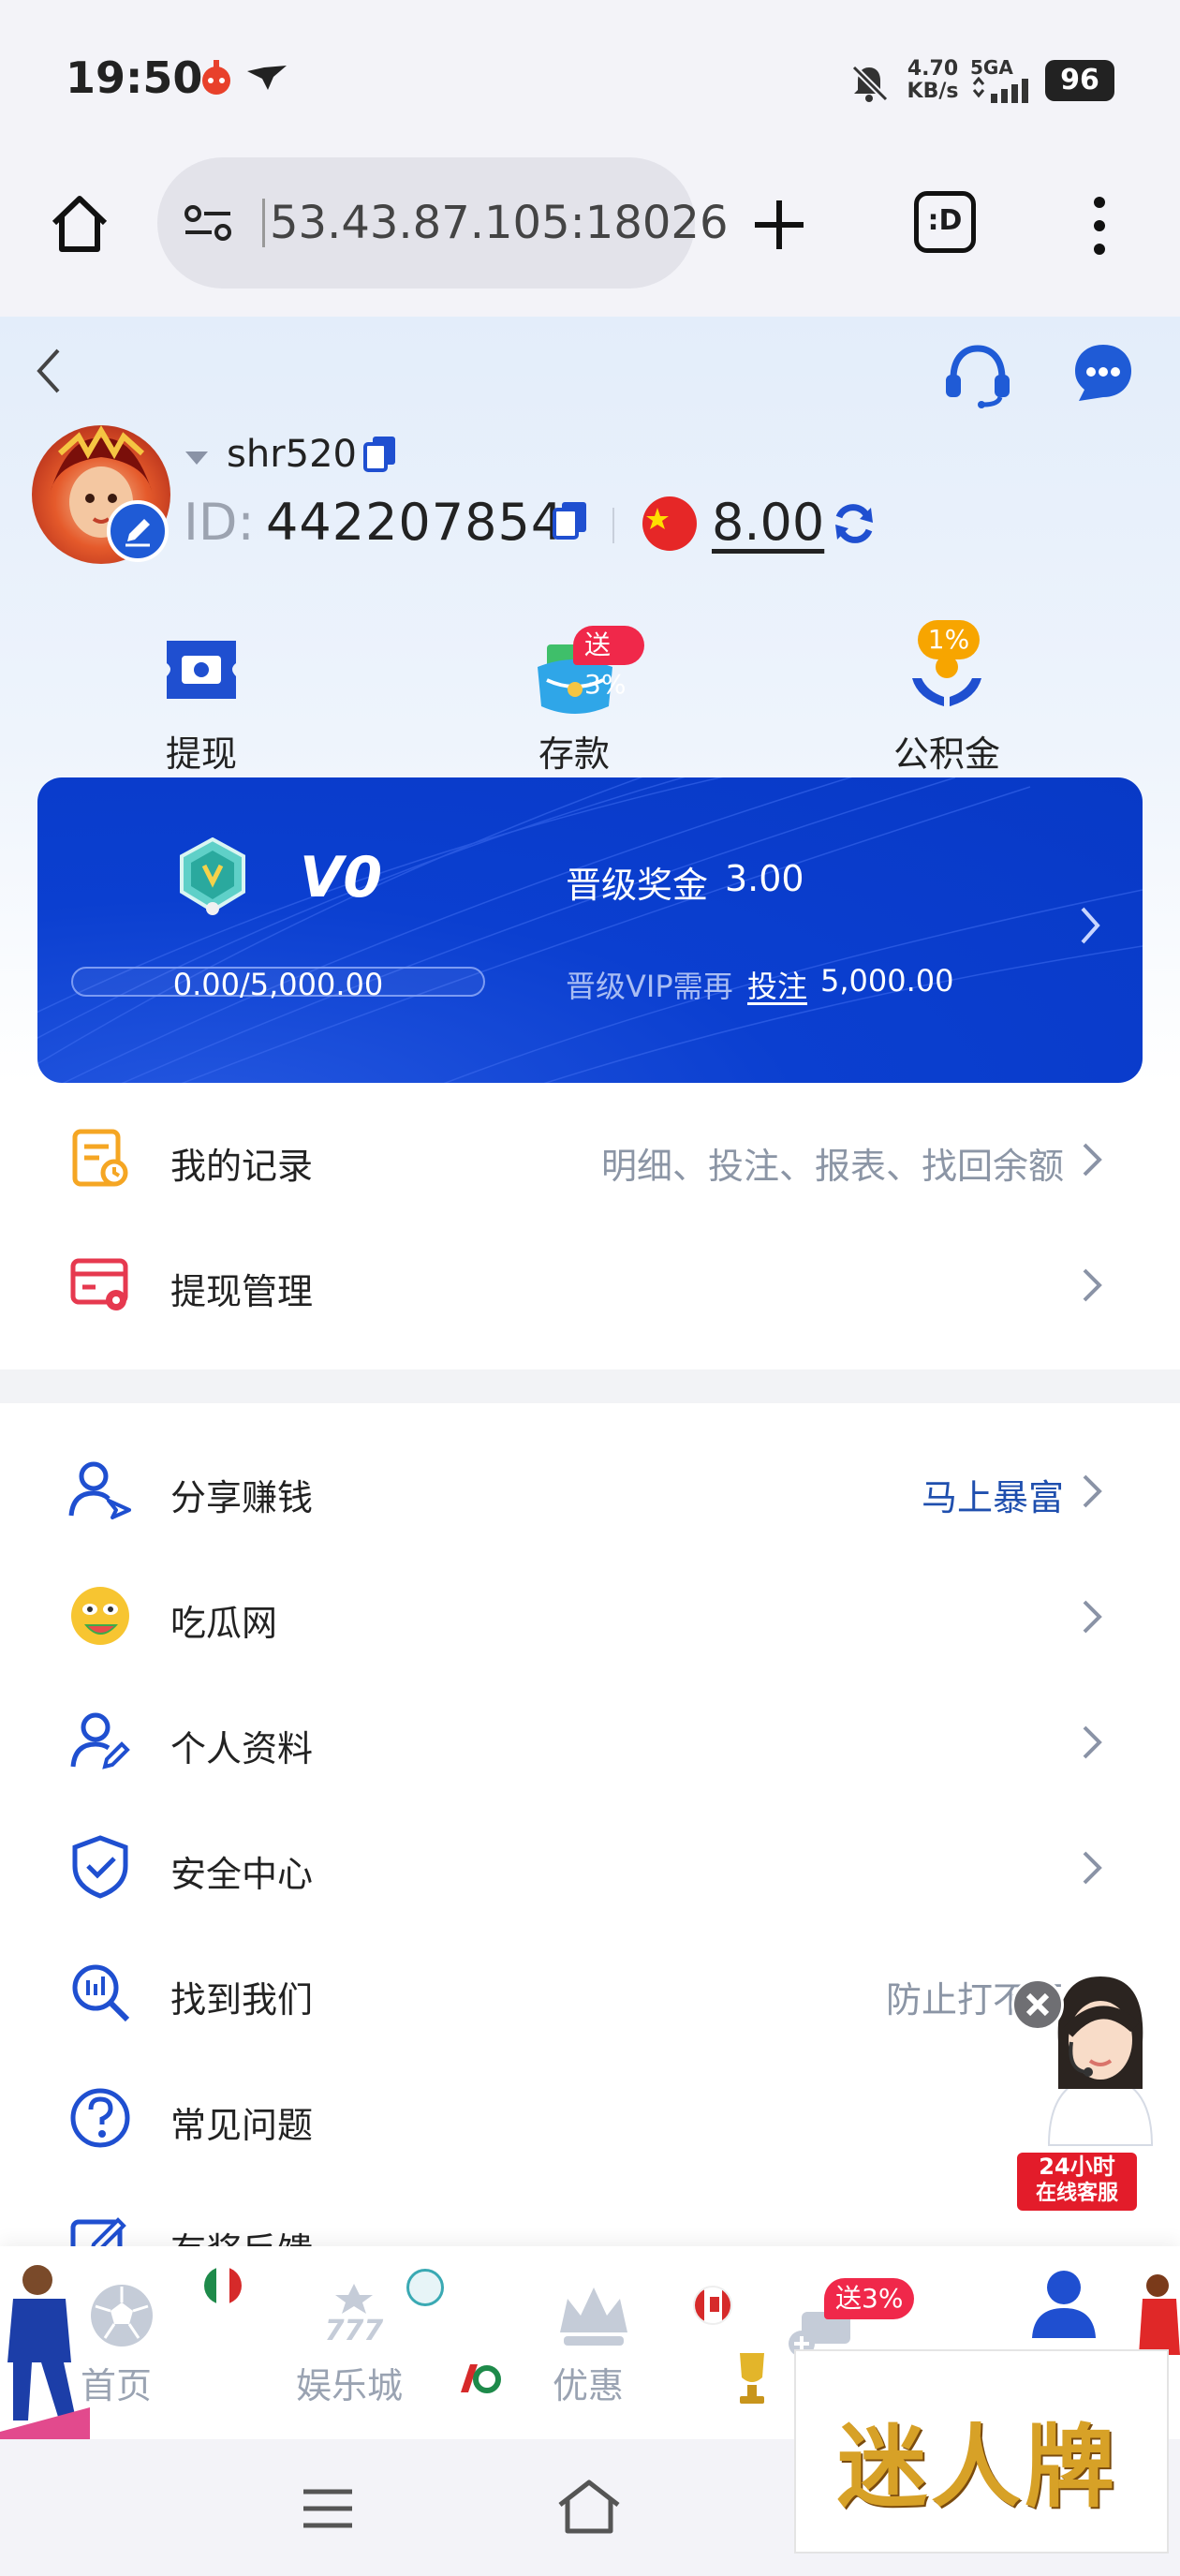 The image size is (1180, 2576). I want to click on vip-bonus-value: 3.00, so click(764, 878).